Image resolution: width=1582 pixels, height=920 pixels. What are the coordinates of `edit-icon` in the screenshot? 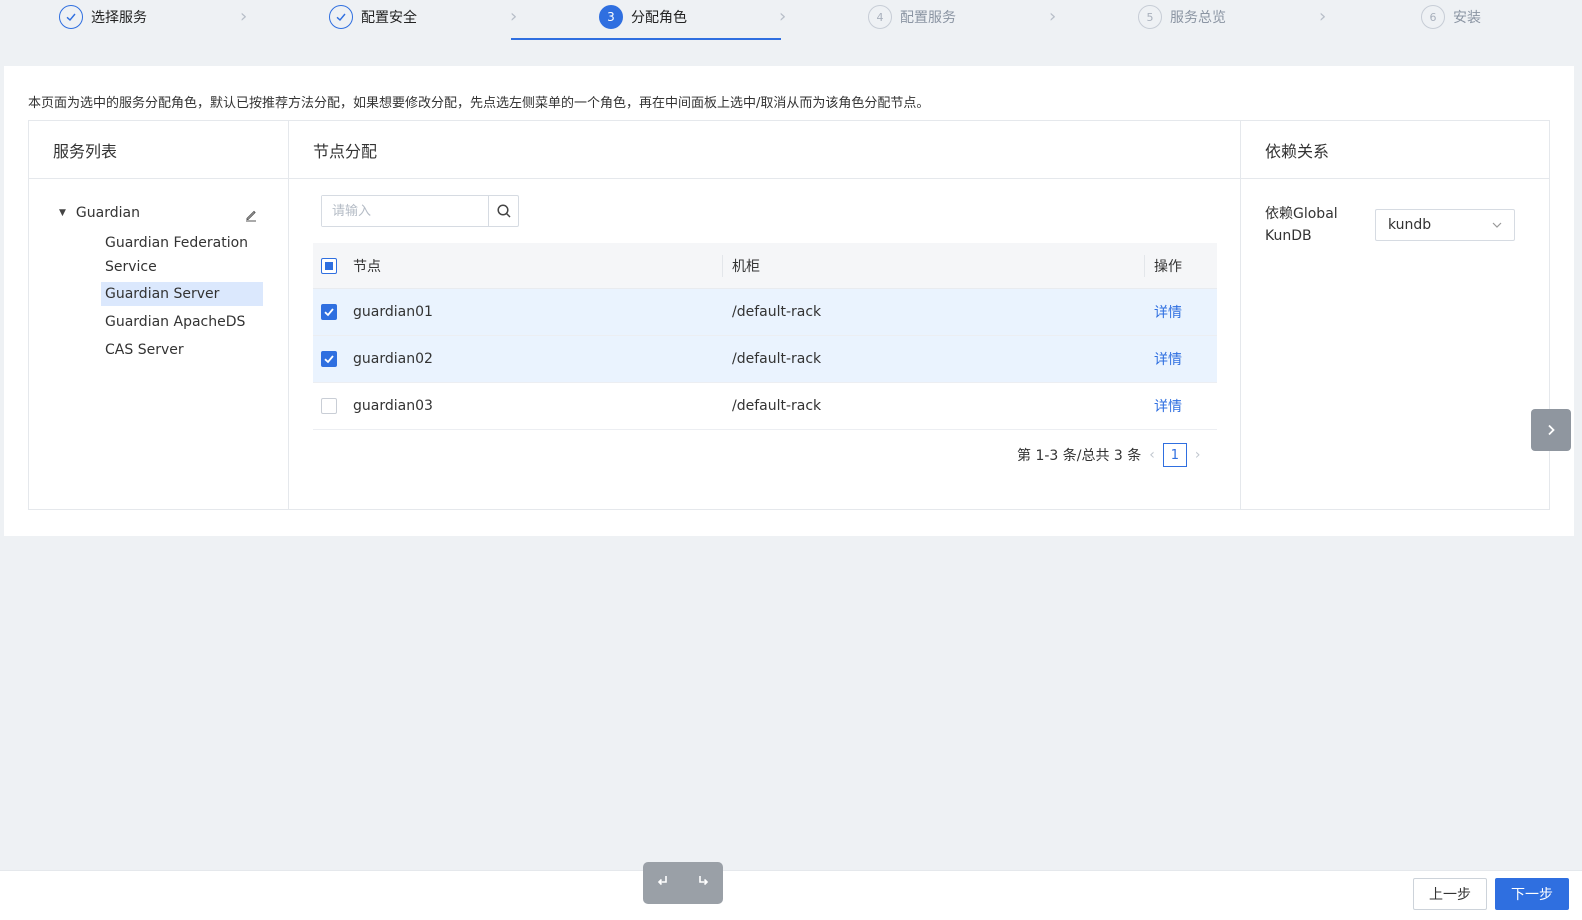 It's located at (251, 215).